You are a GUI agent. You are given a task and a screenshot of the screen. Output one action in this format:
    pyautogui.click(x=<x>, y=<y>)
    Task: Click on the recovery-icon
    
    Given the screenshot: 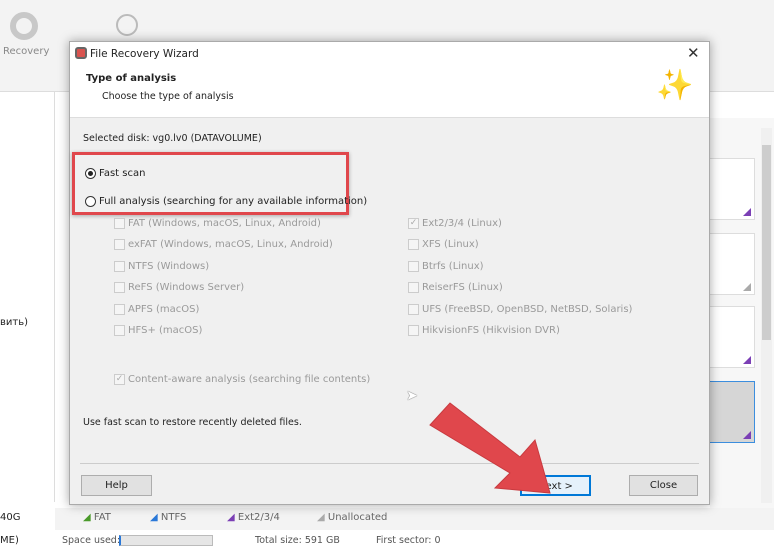 What is the action you would take?
    pyautogui.click(x=24, y=26)
    